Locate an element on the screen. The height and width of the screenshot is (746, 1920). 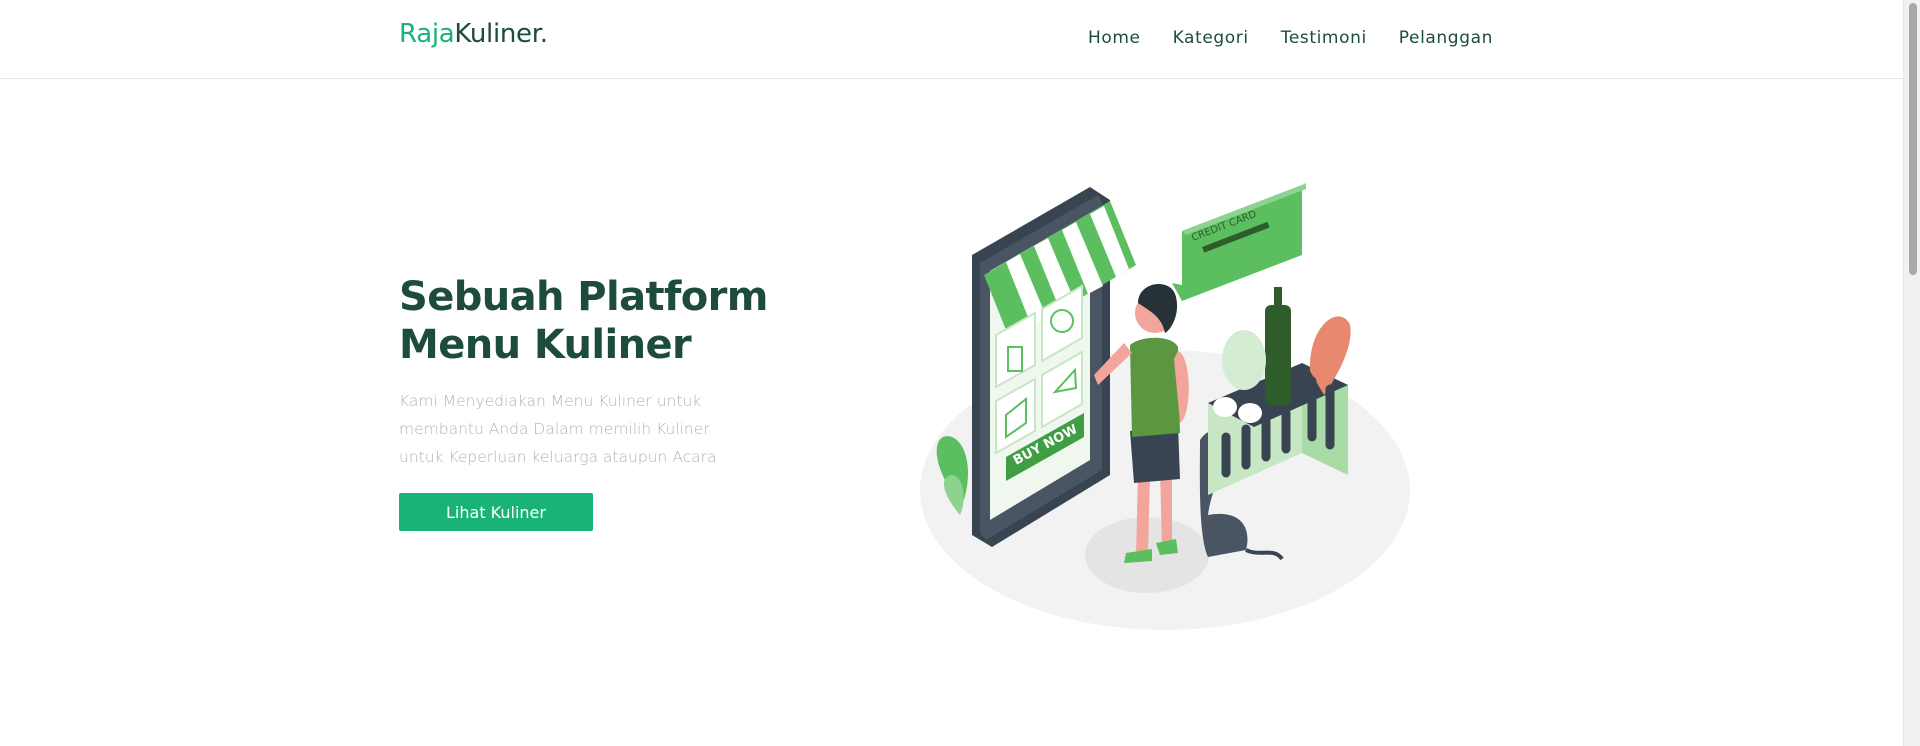
brand-logo: RajaKuliner. is located at coordinates (473, 34).